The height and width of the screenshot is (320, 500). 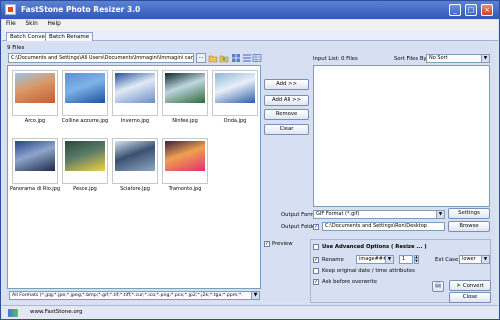 I want to click on output-folder-input: C:\Documents and Settings\Ron\Desktop, so click(x=383, y=226).